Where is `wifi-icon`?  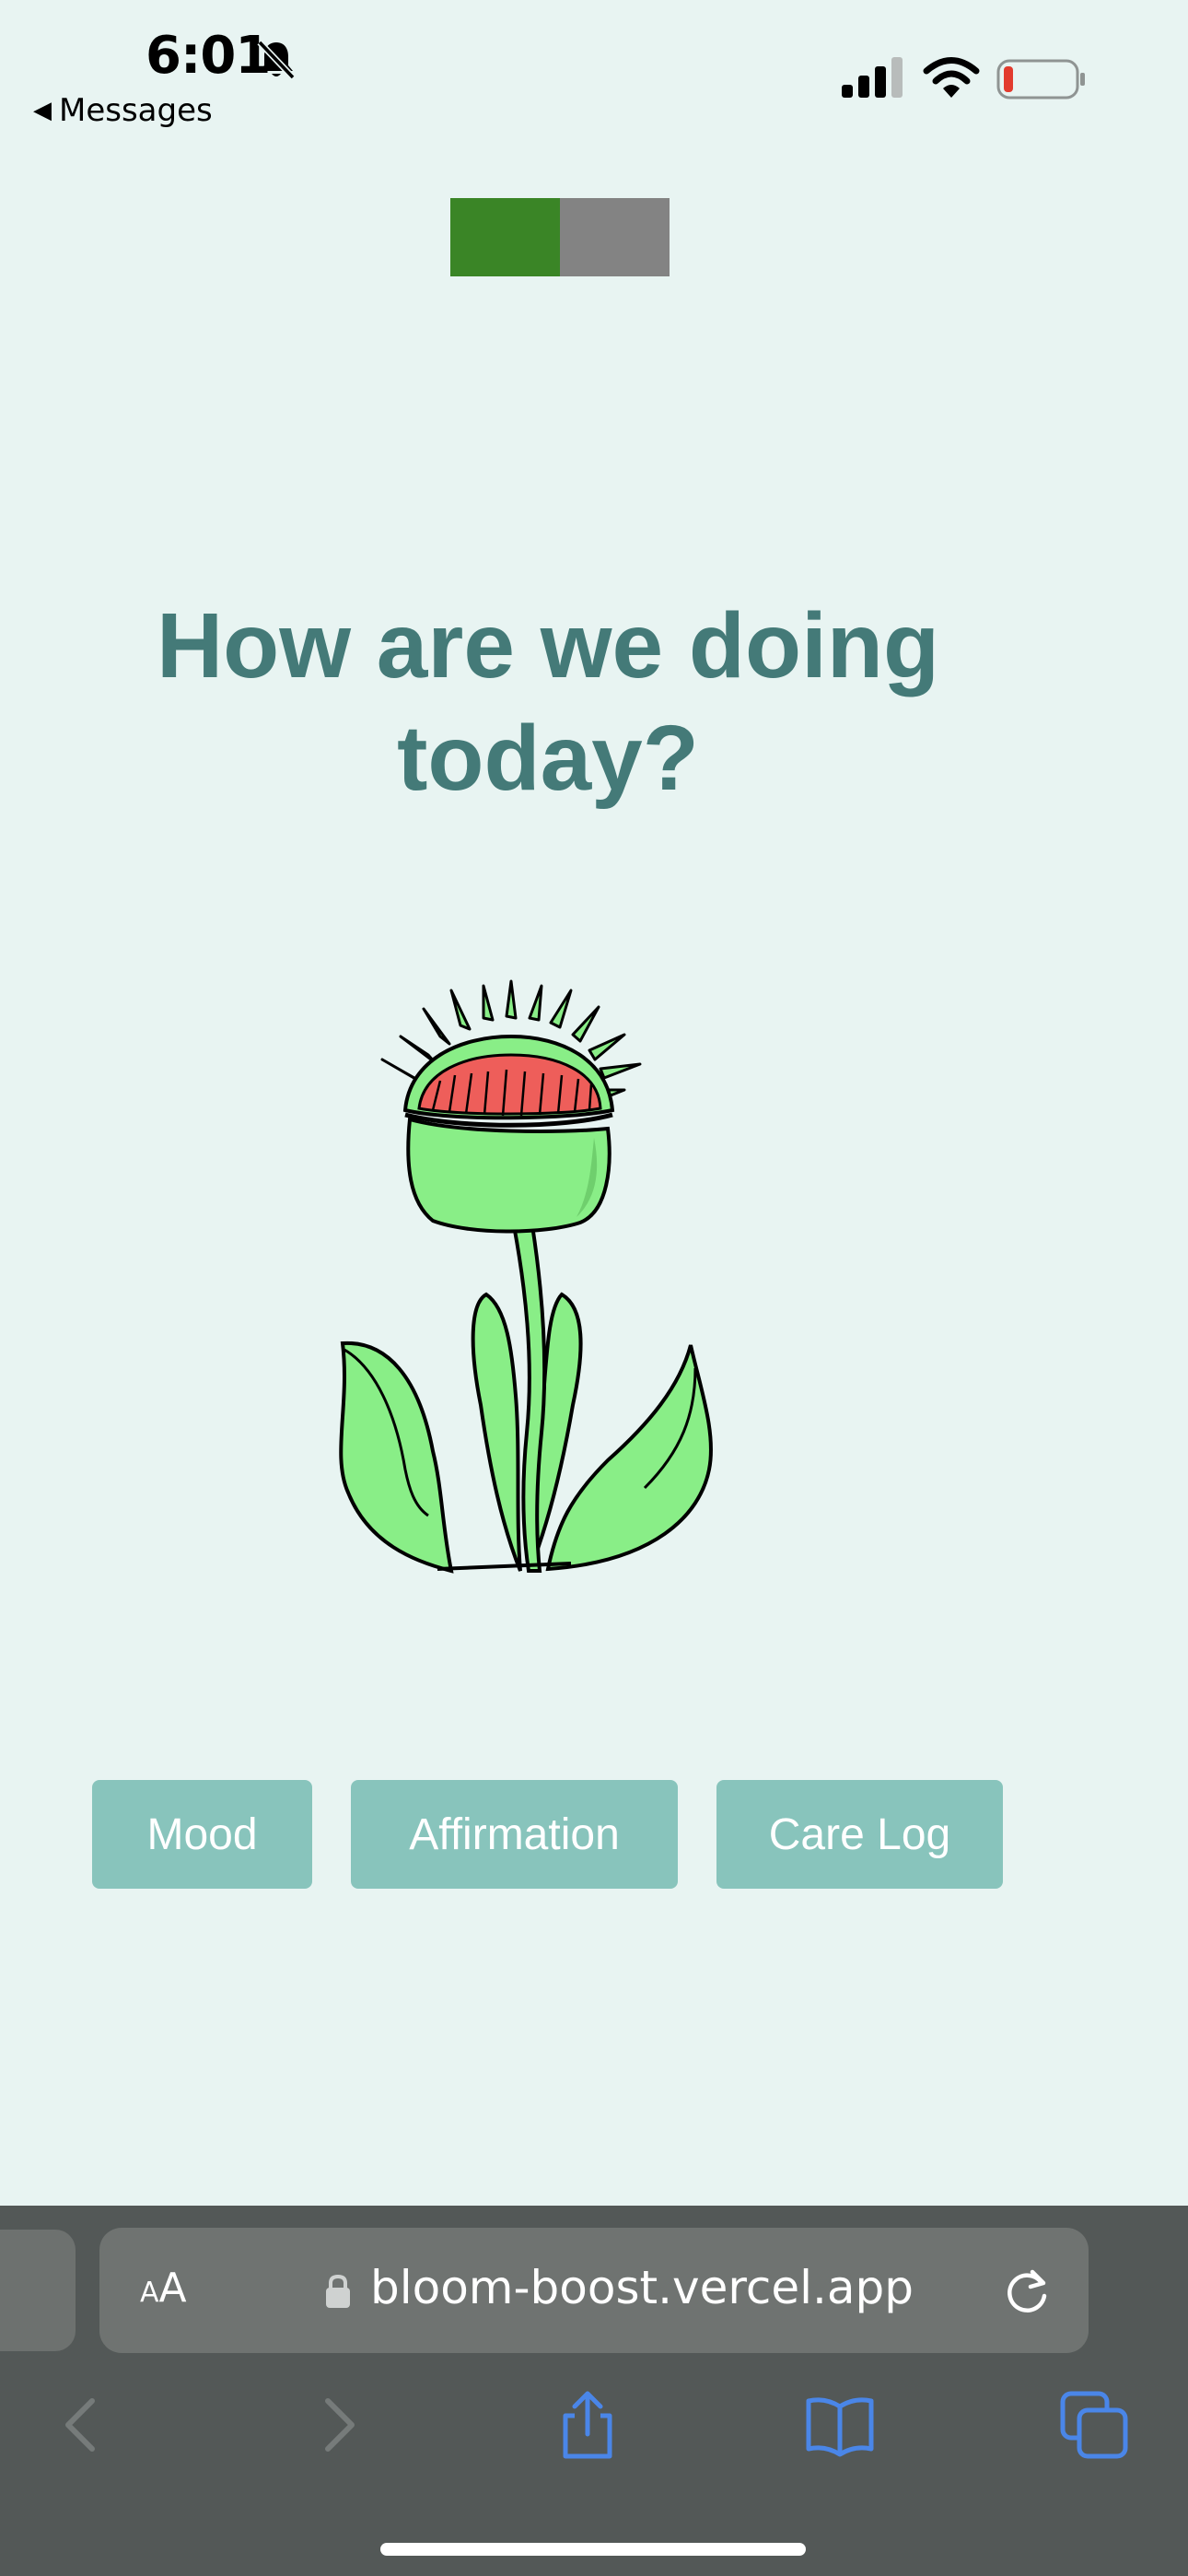
wifi-icon is located at coordinates (951, 77).